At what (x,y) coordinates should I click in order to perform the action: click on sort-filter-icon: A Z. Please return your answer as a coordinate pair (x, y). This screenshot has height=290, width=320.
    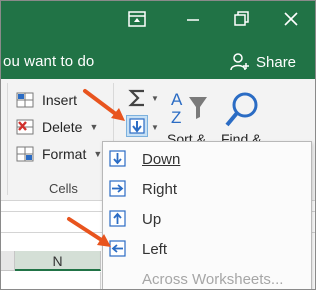
    Looking at the image, I should click on (190, 109).